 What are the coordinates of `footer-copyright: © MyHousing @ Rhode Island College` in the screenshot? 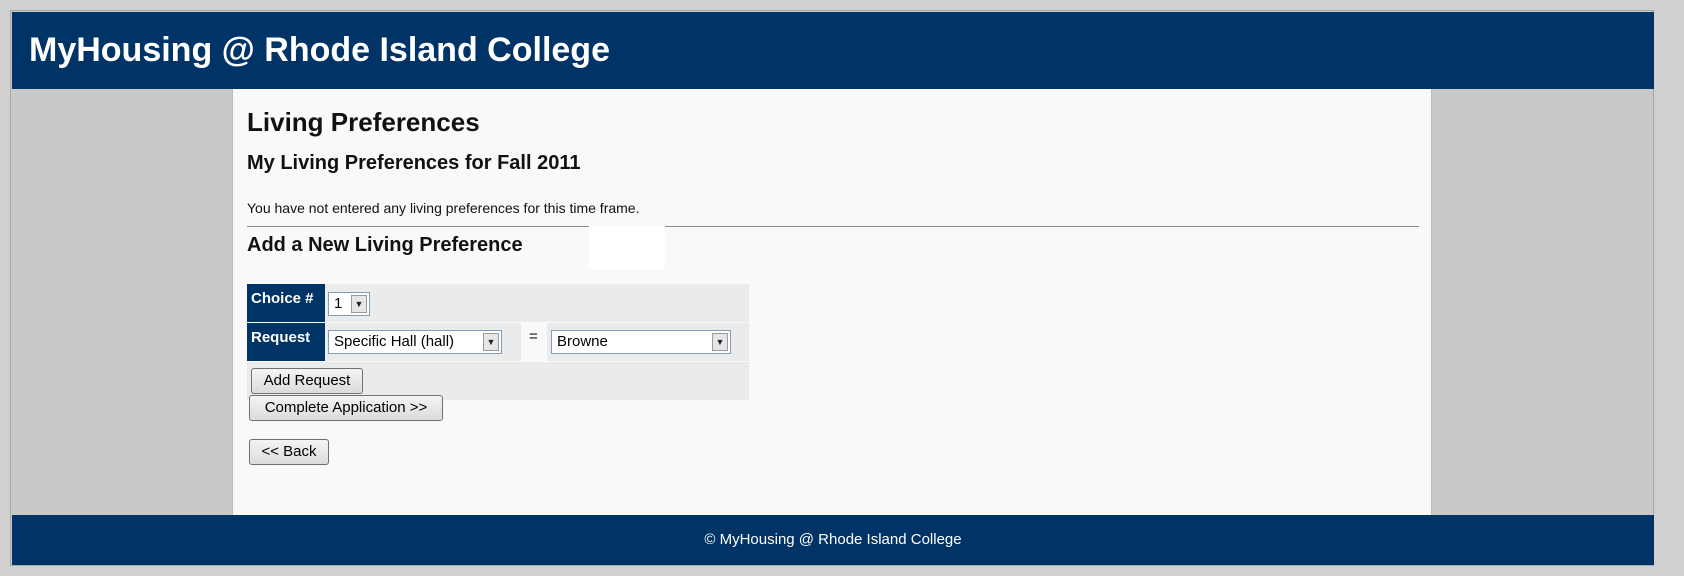 It's located at (833, 539).